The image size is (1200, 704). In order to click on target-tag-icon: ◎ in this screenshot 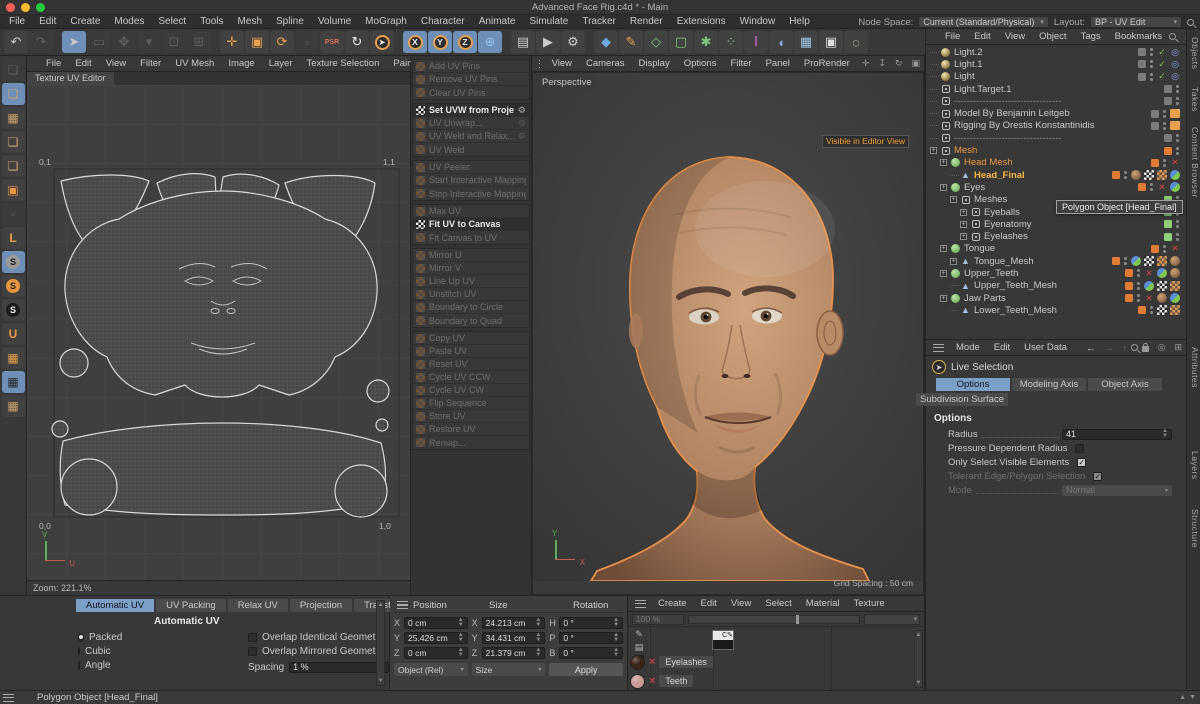, I will do `click(1175, 76)`.